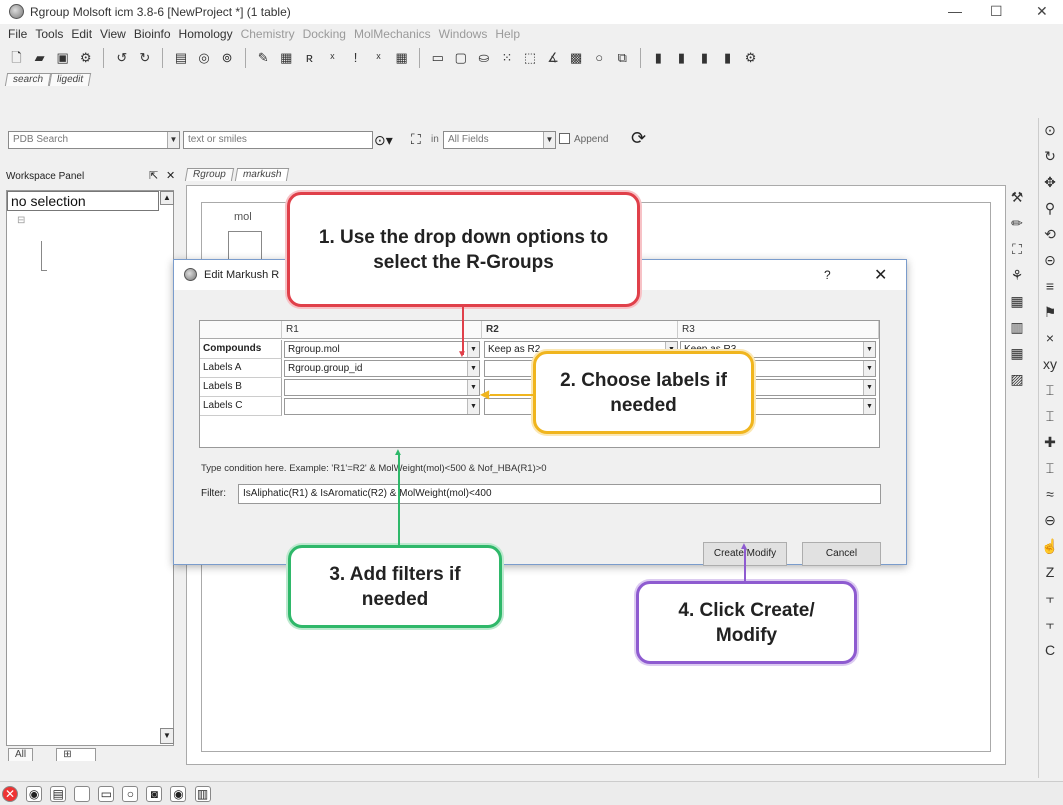  I want to click on menu-item-docking: Docking, so click(324, 34).